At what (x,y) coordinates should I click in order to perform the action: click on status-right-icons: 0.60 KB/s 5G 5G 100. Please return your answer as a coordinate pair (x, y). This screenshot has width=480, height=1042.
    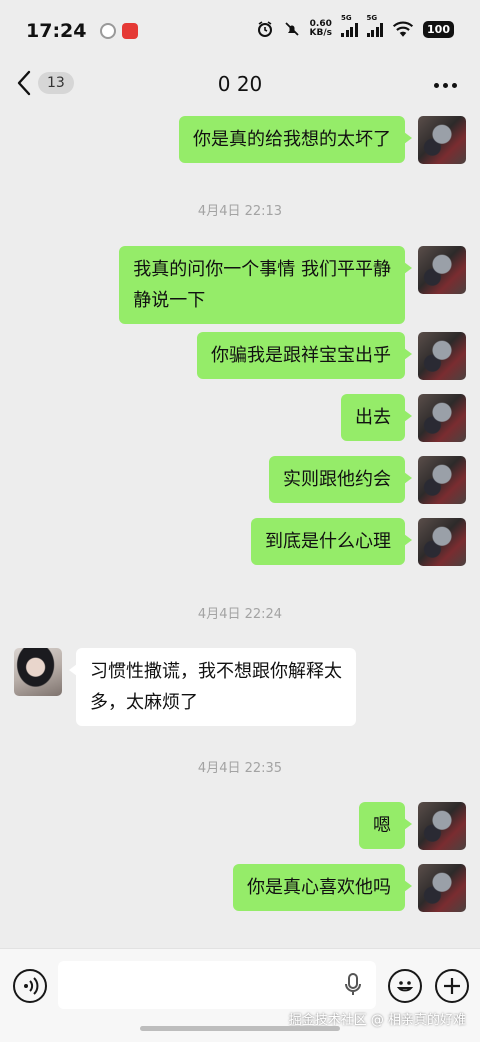
    Looking at the image, I should click on (355, 26).